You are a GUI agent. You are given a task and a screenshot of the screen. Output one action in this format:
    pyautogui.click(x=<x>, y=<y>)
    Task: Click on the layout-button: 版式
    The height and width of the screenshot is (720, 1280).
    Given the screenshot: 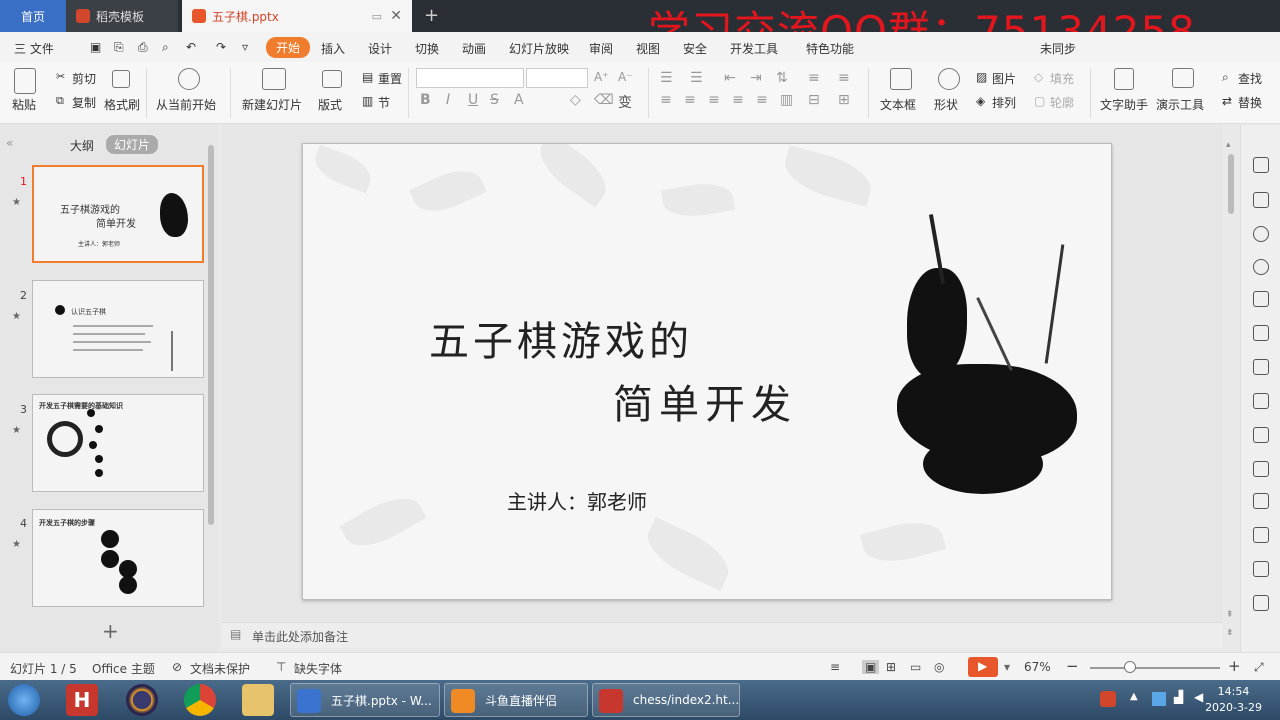 What is the action you would take?
    pyautogui.click(x=330, y=104)
    